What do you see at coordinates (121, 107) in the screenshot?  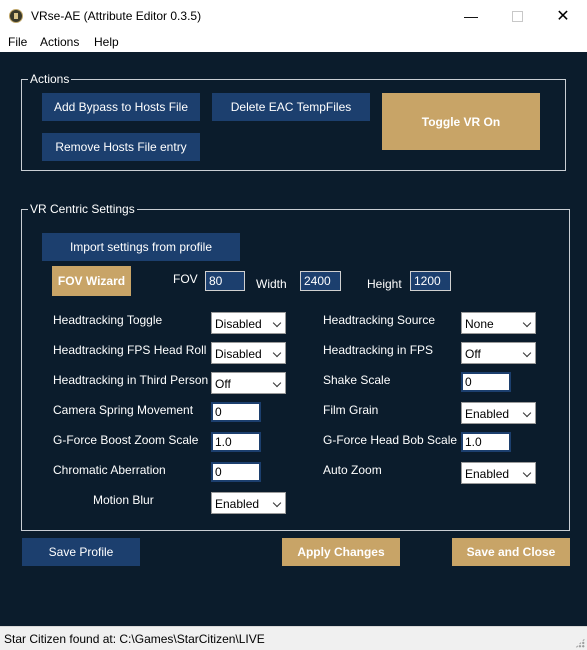 I see `add-bypass-button: Add Bypass to Hosts File` at bounding box center [121, 107].